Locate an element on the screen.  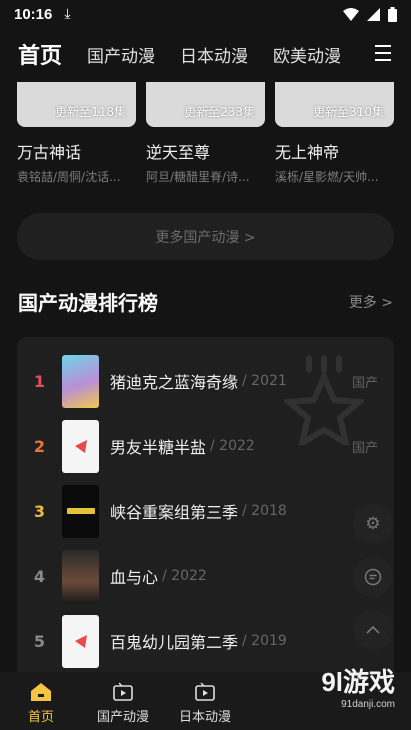
watermark-text: 9l游戏 is located at coordinates (358, 682).